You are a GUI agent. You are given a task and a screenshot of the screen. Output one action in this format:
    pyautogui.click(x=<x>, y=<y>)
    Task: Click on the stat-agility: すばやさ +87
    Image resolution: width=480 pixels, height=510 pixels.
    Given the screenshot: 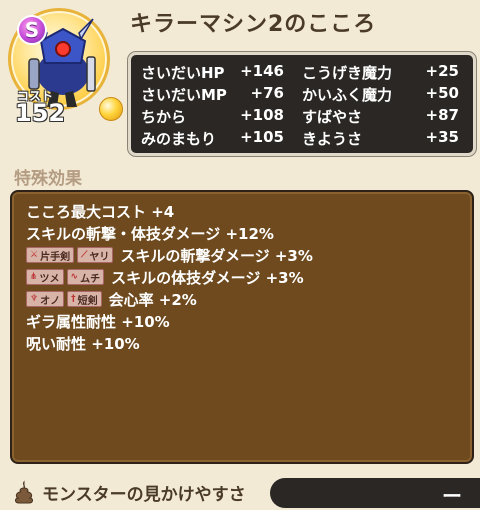 What is the action you would take?
    pyautogui.click(x=382, y=116)
    